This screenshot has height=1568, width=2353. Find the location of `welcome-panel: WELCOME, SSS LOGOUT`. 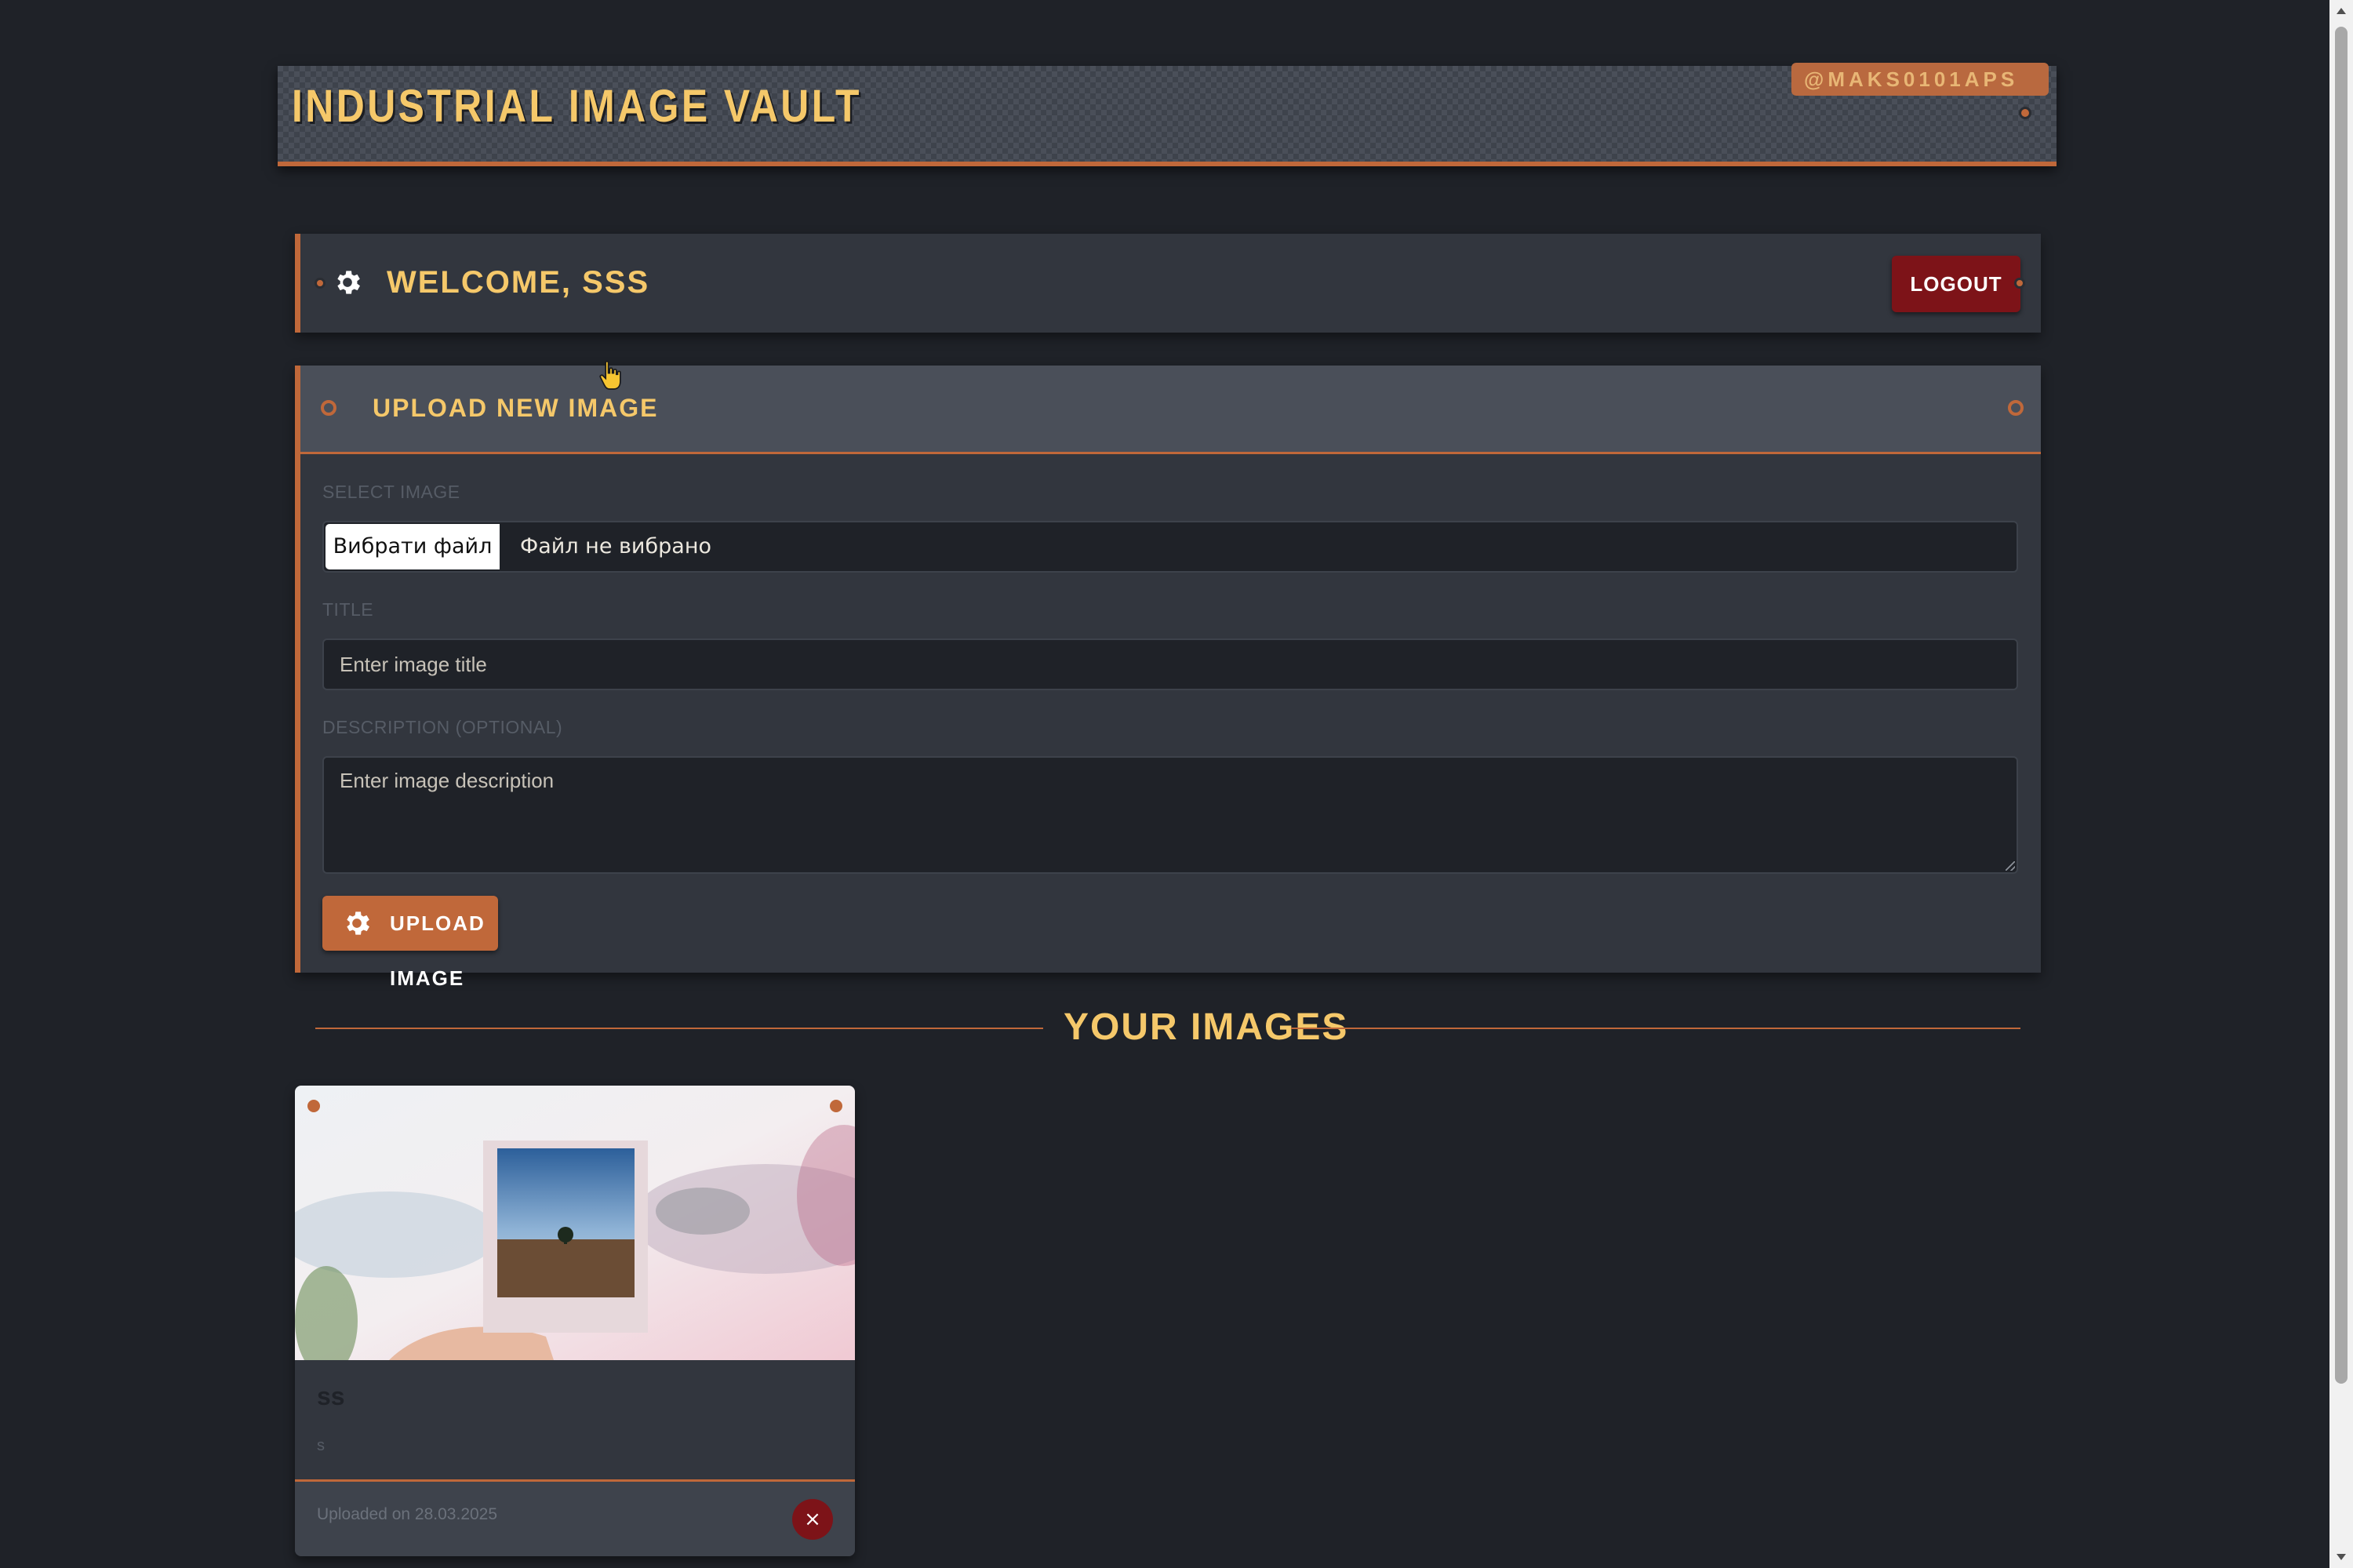

welcome-panel: WELCOME, SSS LOGOUT is located at coordinates (1168, 283).